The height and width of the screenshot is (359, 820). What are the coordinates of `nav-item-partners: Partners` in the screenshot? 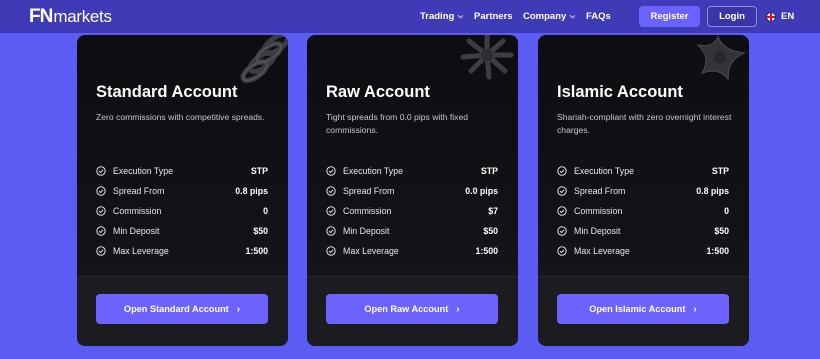 It's located at (493, 16).